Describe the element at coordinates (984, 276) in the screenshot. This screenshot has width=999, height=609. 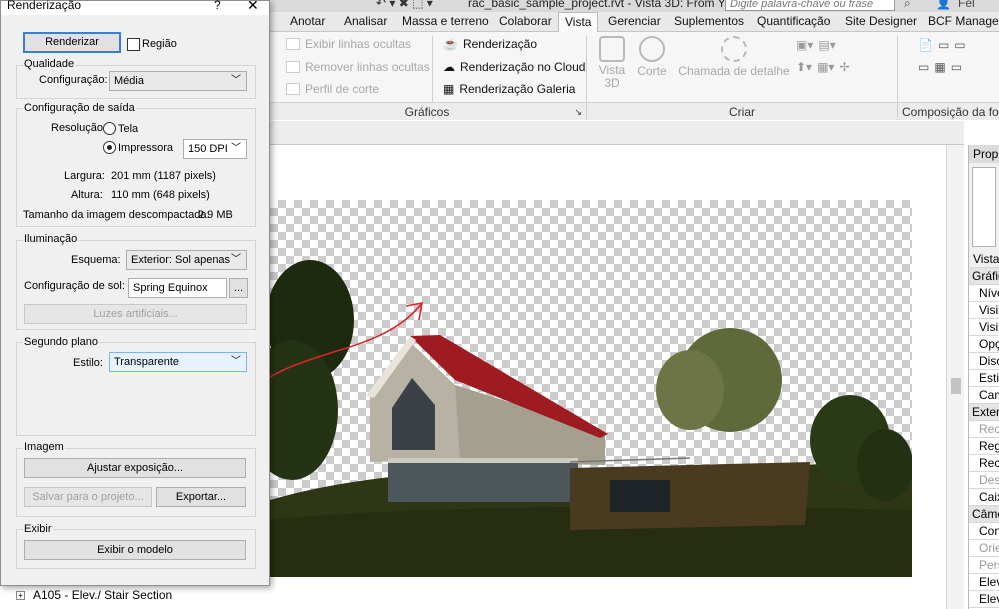
I see `property-row: Gráfic` at that location.